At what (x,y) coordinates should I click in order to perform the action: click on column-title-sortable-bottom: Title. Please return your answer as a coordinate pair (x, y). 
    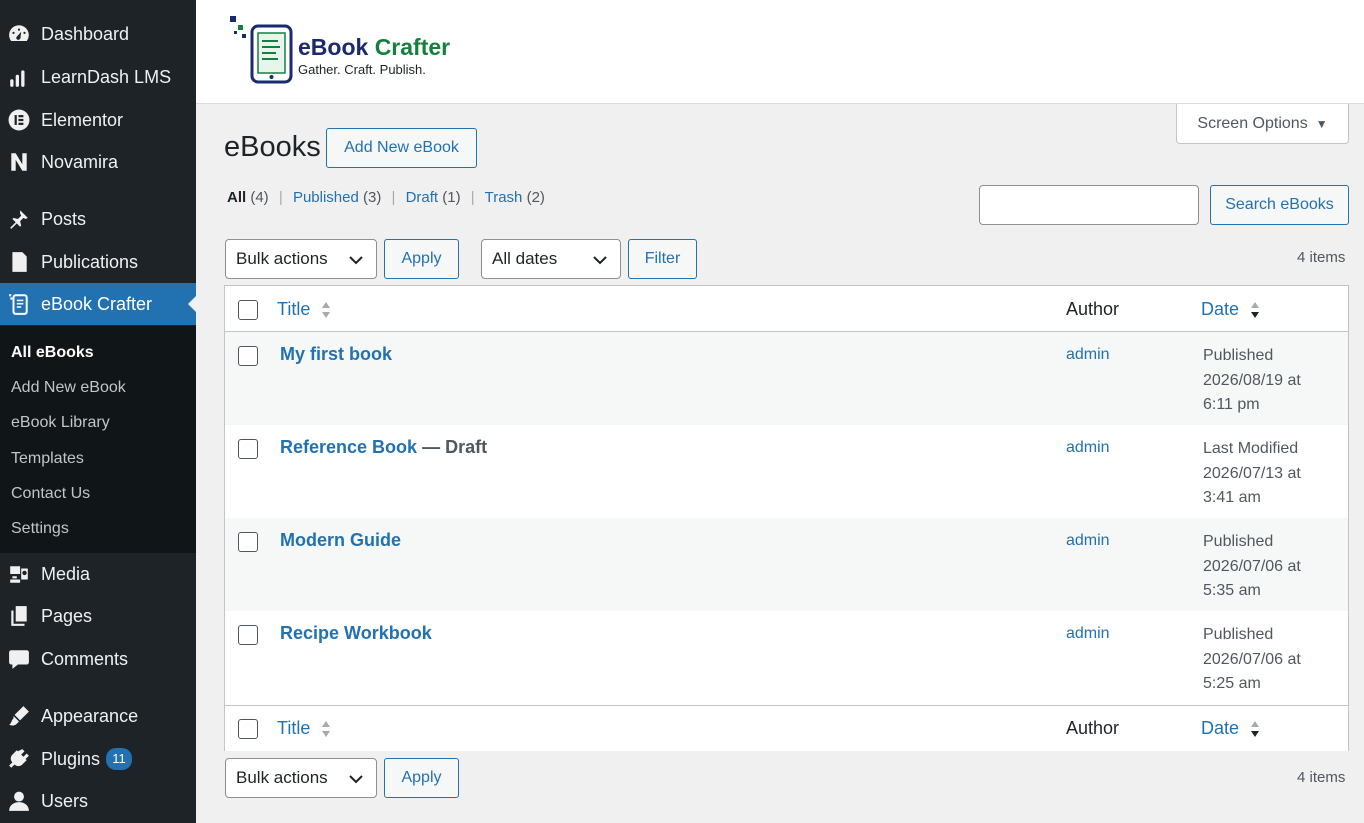
    Looking at the image, I should click on (304, 728).